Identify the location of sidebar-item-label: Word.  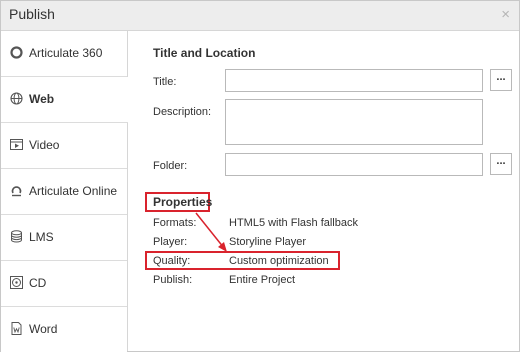
(43, 329).